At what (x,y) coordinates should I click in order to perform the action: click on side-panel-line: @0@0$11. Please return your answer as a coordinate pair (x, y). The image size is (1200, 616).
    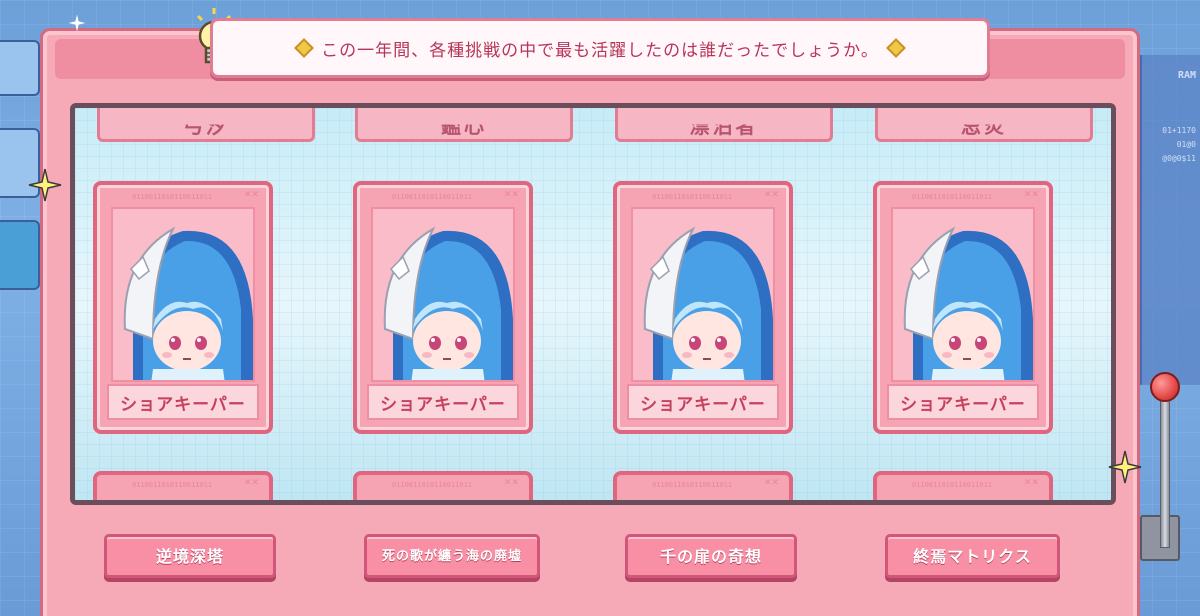
    Looking at the image, I should click on (1179, 158).